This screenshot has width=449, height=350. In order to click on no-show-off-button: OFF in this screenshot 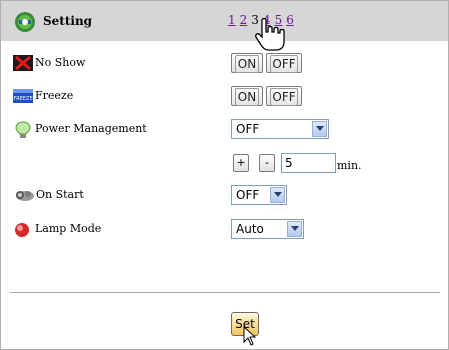, I will do `click(284, 63)`.